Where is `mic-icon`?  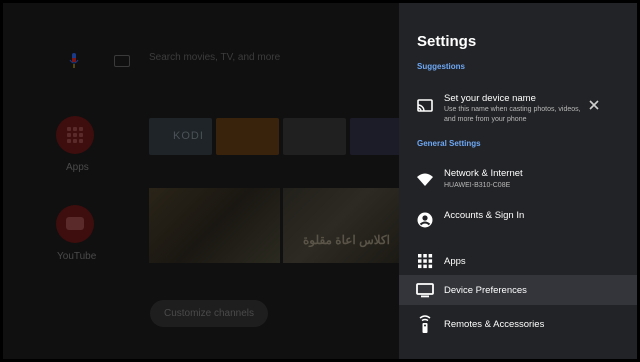 mic-icon is located at coordinates (74, 61).